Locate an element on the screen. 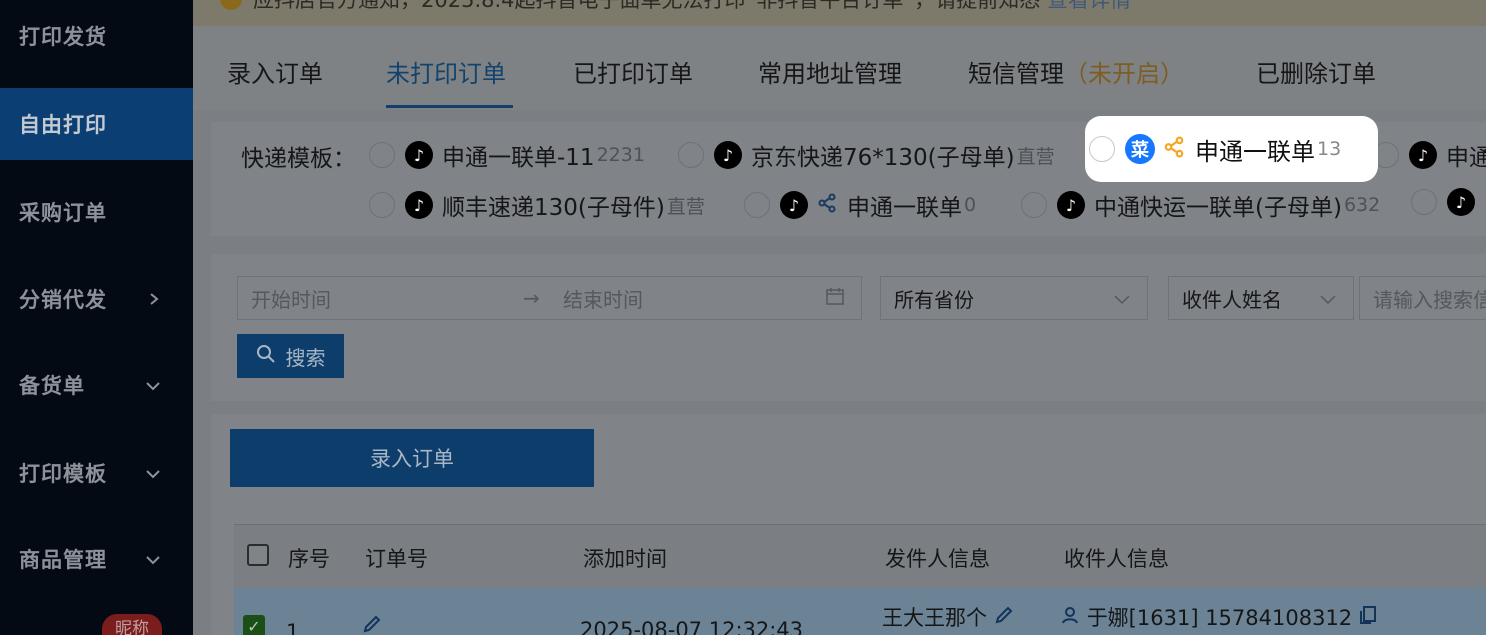  column-header: 添加时间 is located at coordinates (625, 559).